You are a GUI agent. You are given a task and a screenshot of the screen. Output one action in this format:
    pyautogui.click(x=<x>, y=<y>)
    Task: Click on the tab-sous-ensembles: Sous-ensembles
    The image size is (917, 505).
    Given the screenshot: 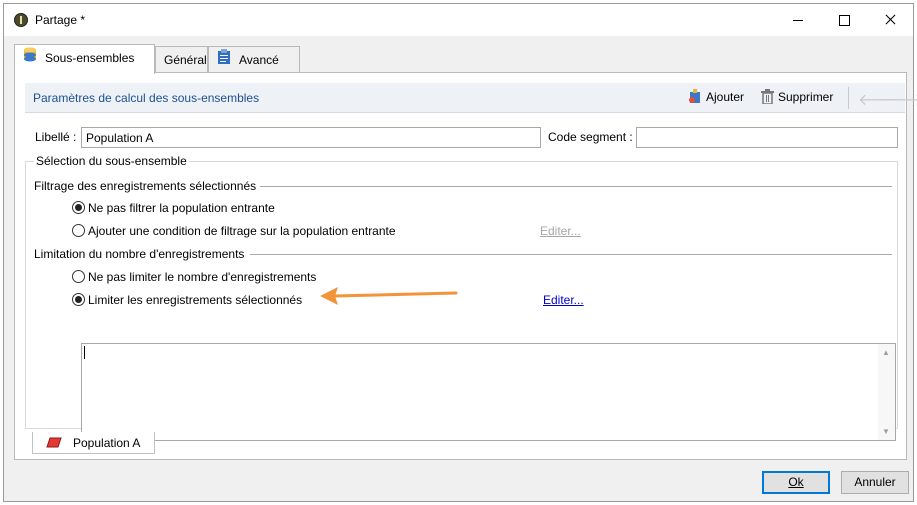 What is the action you would take?
    pyautogui.click(x=84, y=59)
    